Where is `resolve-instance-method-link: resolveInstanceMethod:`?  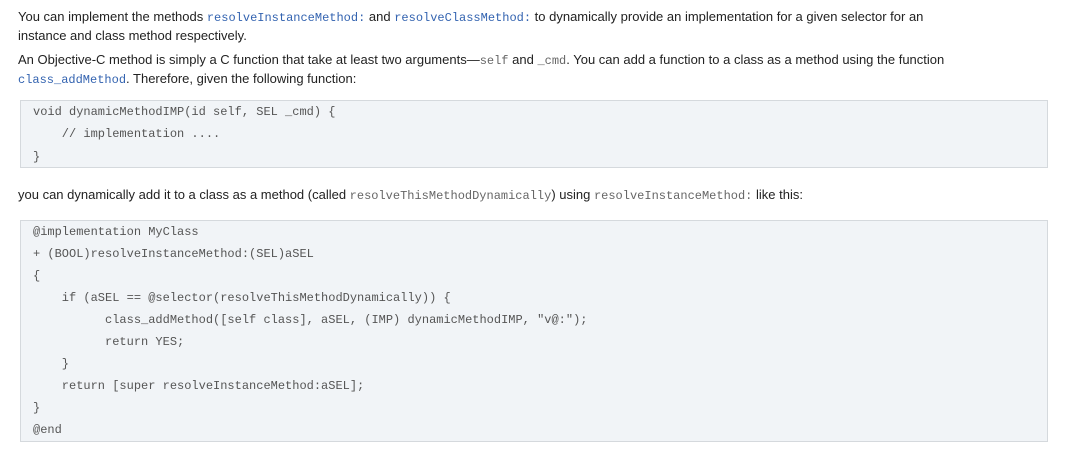
resolve-instance-method-link: resolveInstanceMethod: is located at coordinates (286, 18).